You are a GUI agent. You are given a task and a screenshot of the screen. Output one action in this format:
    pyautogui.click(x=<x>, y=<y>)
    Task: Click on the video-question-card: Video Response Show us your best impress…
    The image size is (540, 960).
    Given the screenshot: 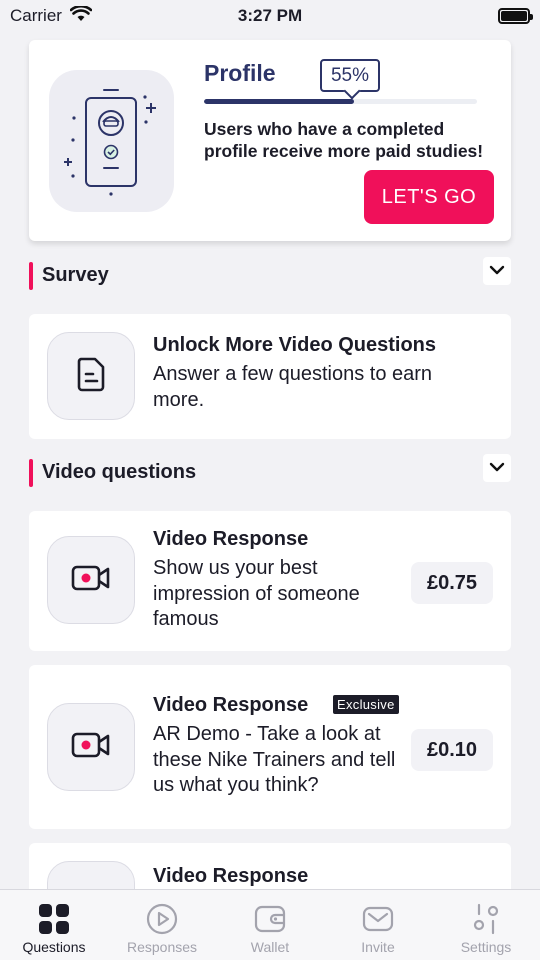 What is the action you would take?
    pyautogui.click(x=270, y=581)
    